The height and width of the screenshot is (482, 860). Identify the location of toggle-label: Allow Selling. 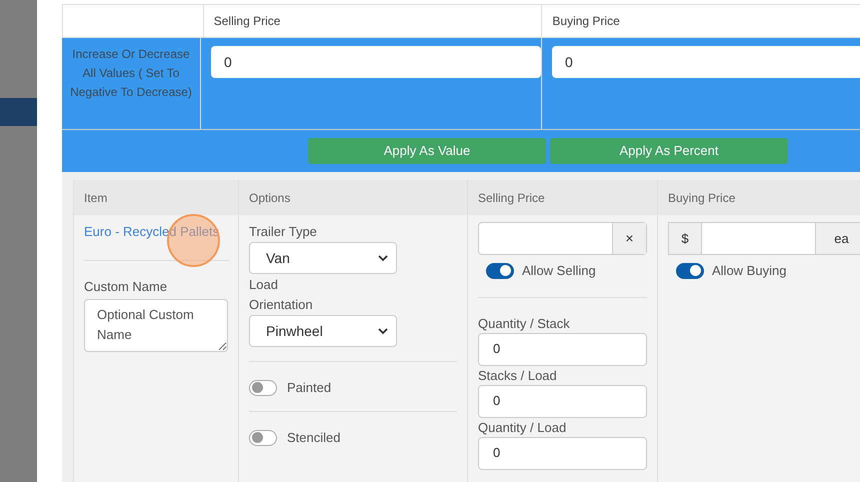
(559, 271).